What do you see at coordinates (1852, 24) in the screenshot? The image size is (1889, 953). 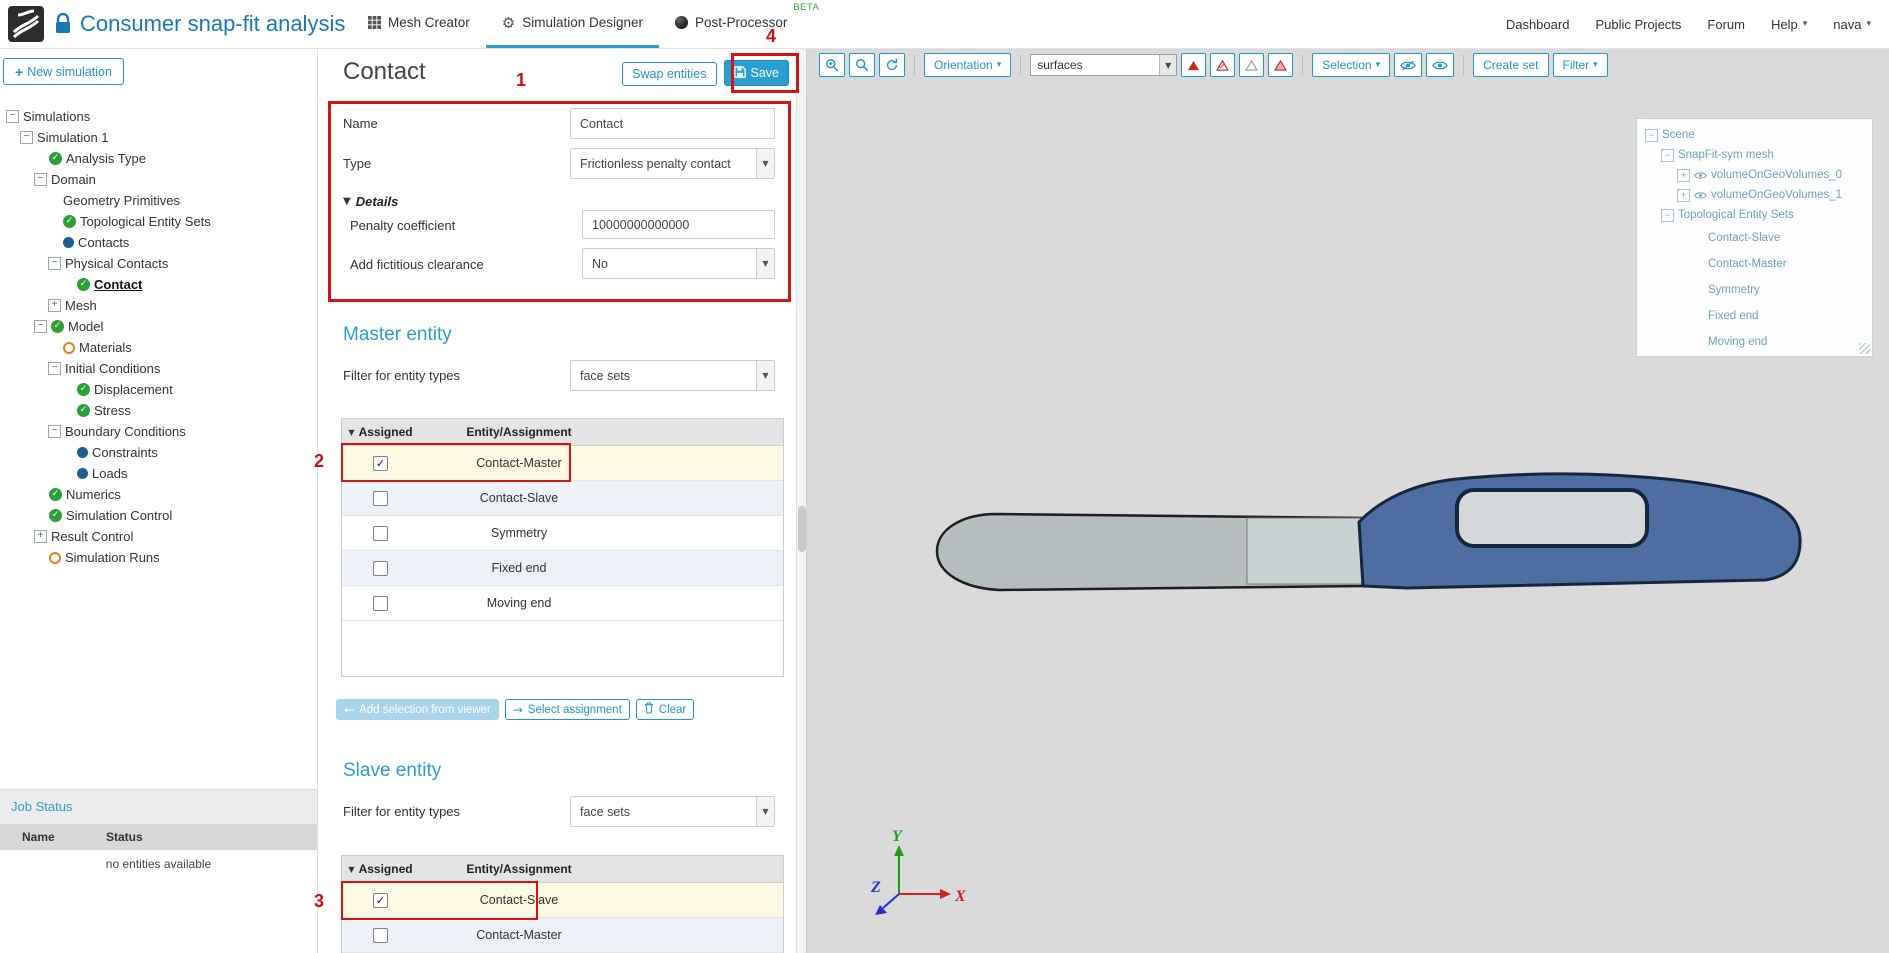 I see `user-menu: nava ▾` at bounding box center [1852, 24].